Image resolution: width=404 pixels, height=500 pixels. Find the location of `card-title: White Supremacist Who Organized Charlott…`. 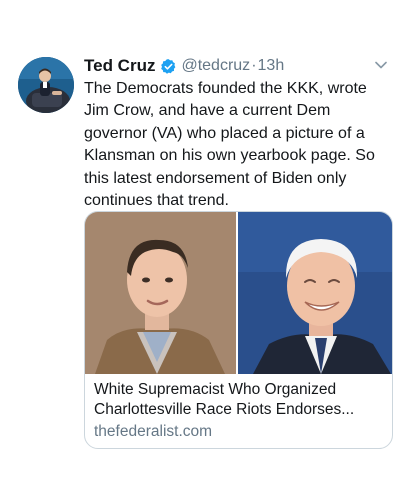

card-title: White Supremacist Who Organized Charlott… is located at coordinates (239, 400).